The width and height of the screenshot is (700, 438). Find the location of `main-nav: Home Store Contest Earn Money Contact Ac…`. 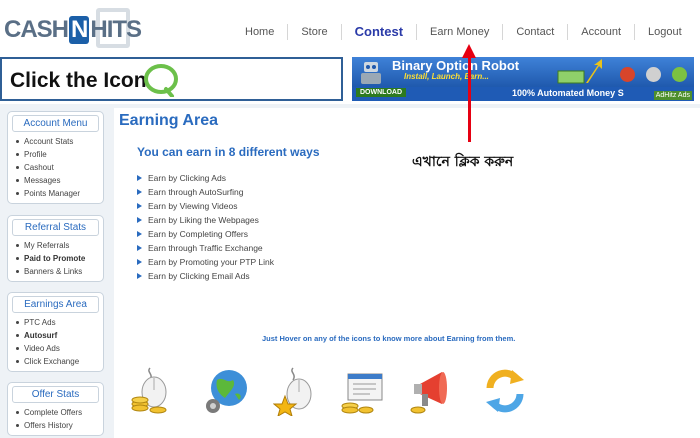

main-nav: Home Store Contest Earn Money Contact Ac… is located at coordinates (463, 32).